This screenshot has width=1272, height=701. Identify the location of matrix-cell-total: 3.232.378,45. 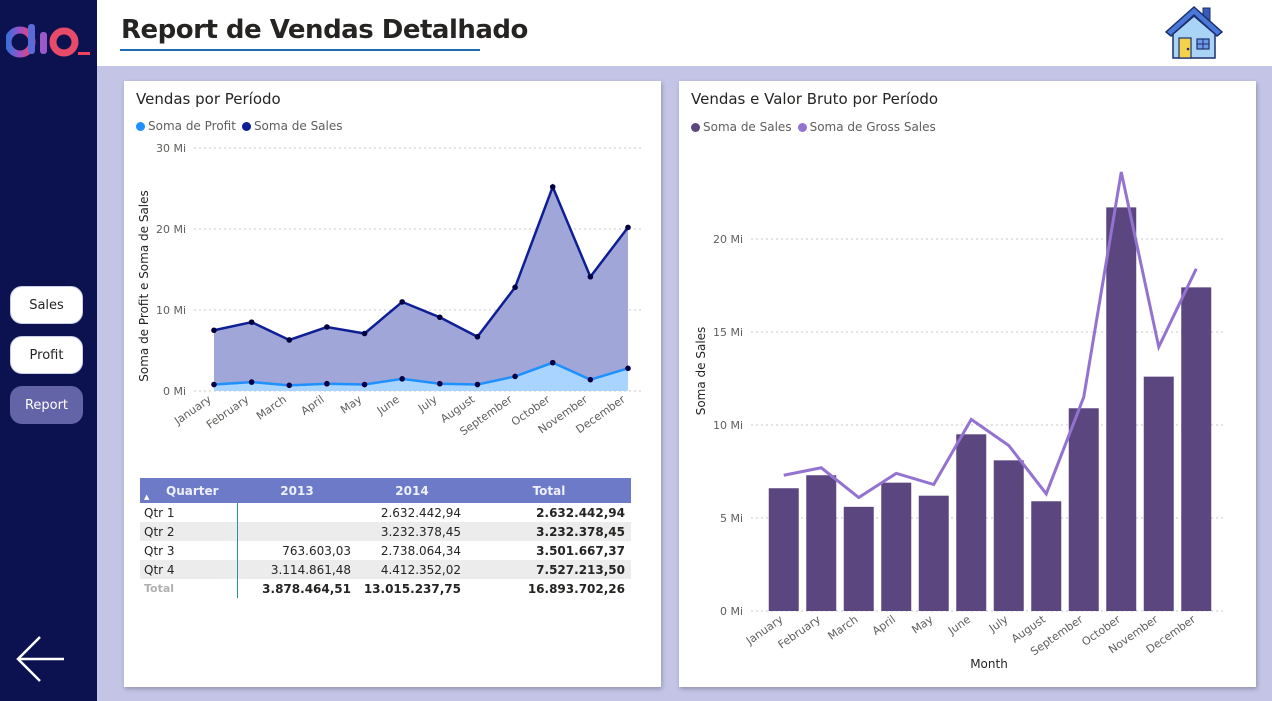
(549, 531).